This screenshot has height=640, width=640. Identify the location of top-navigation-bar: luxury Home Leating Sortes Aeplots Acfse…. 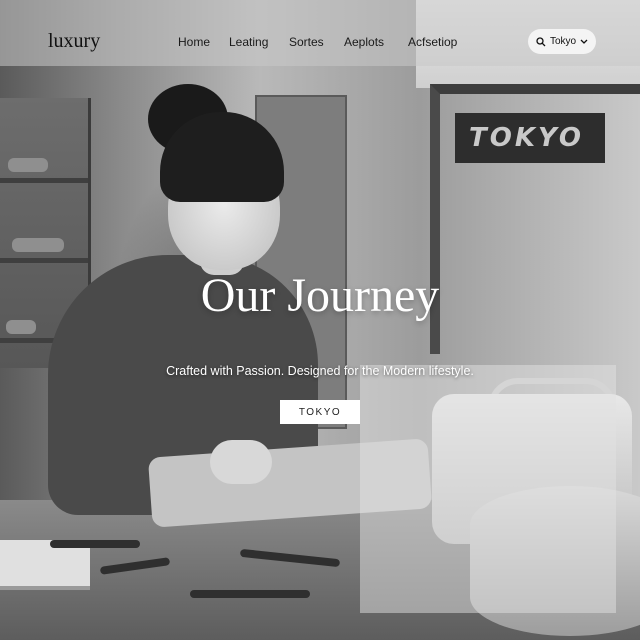
(320, 33).